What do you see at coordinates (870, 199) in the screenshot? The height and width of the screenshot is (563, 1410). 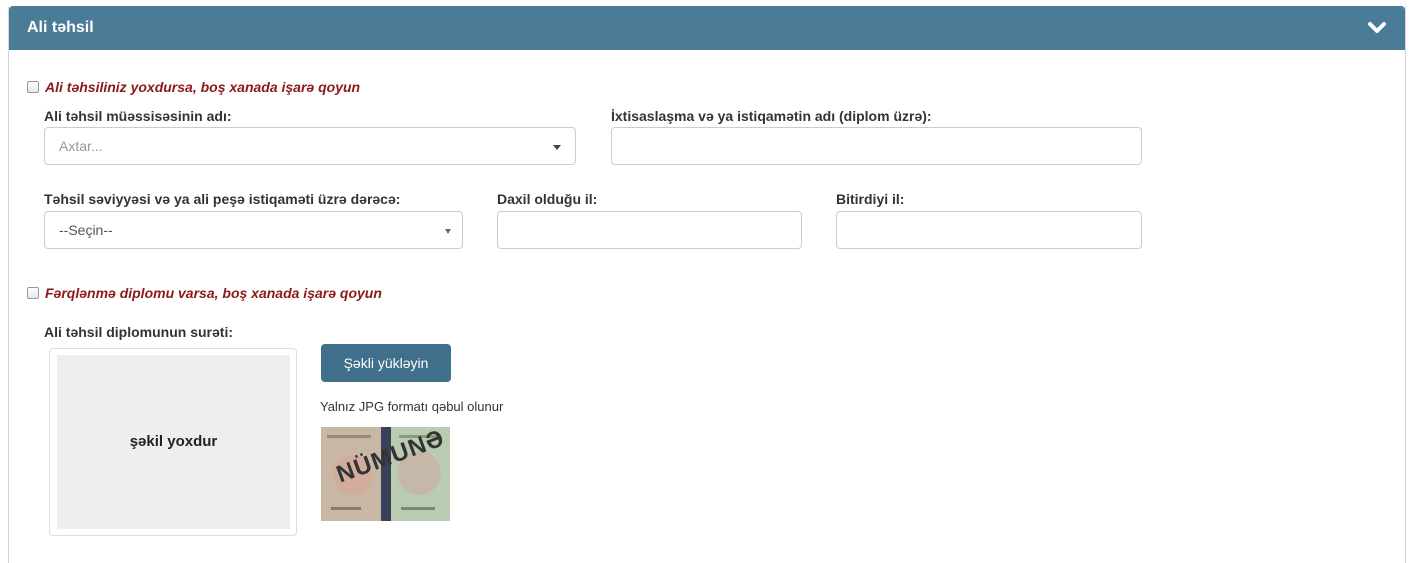 I see `graduation-year-label: Bitirdiyi il:` at bounding box center [870, 199].